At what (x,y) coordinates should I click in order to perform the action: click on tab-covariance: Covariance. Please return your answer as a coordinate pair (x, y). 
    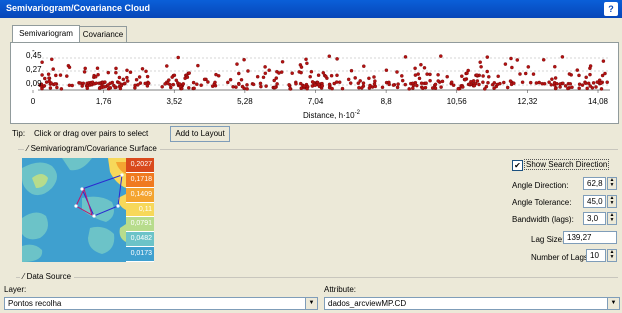
    Looking at the image, I should click on (103, 34).